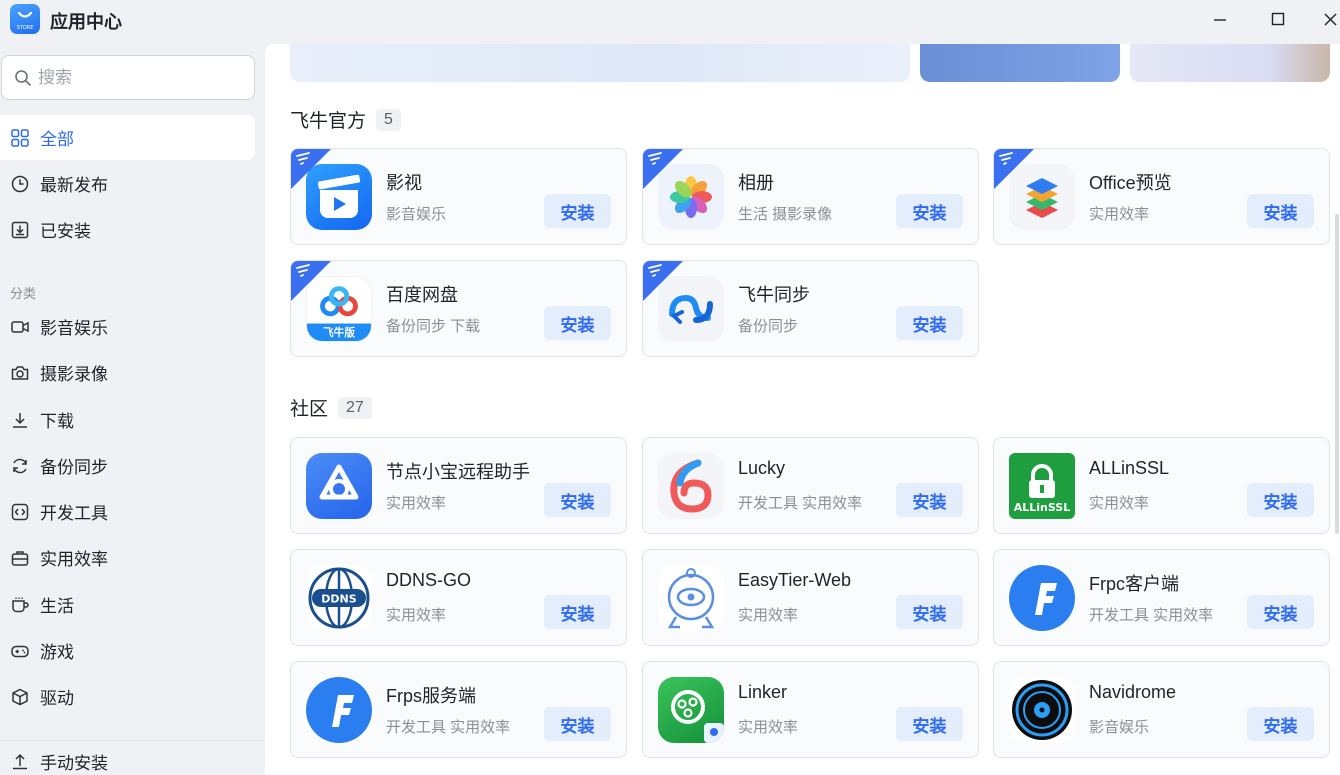 This screenshot has width=1340, height=775. Describe the element at coordinates (458, 485) in the screenshot. I see `app-card-node-helper: 节点小宝远程助手 实用效率 安装` at that location.